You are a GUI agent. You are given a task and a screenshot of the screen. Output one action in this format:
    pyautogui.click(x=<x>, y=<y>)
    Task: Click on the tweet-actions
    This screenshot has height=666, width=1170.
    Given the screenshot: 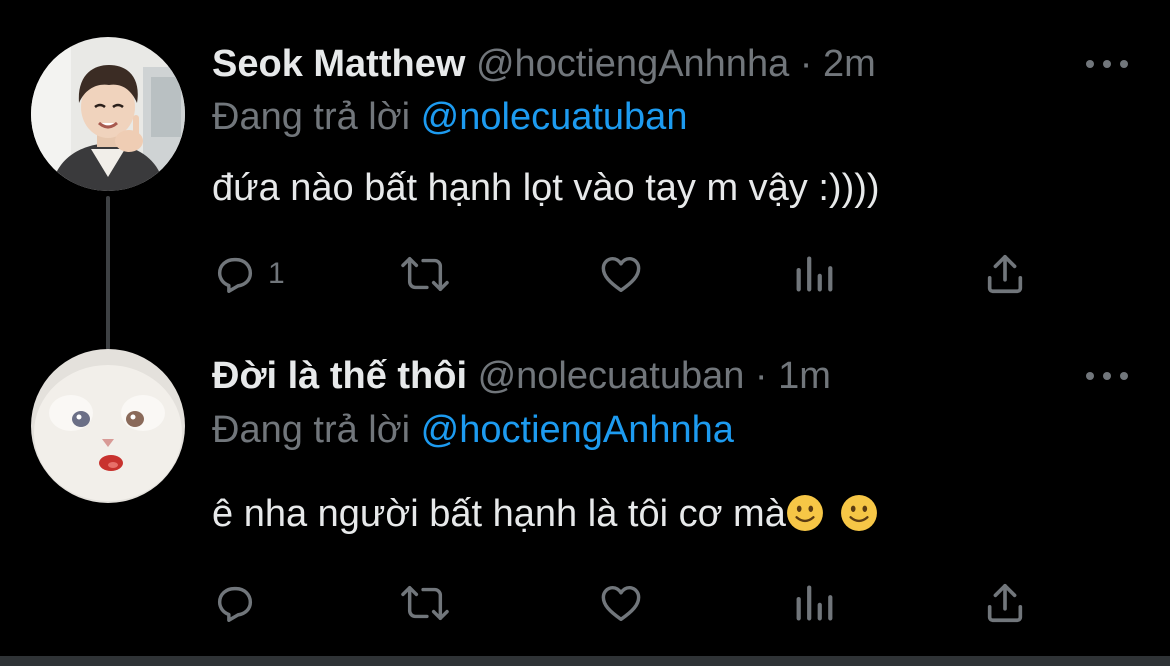 What is the action you would take?
    pyautogui.click(x=627, y=603)
    